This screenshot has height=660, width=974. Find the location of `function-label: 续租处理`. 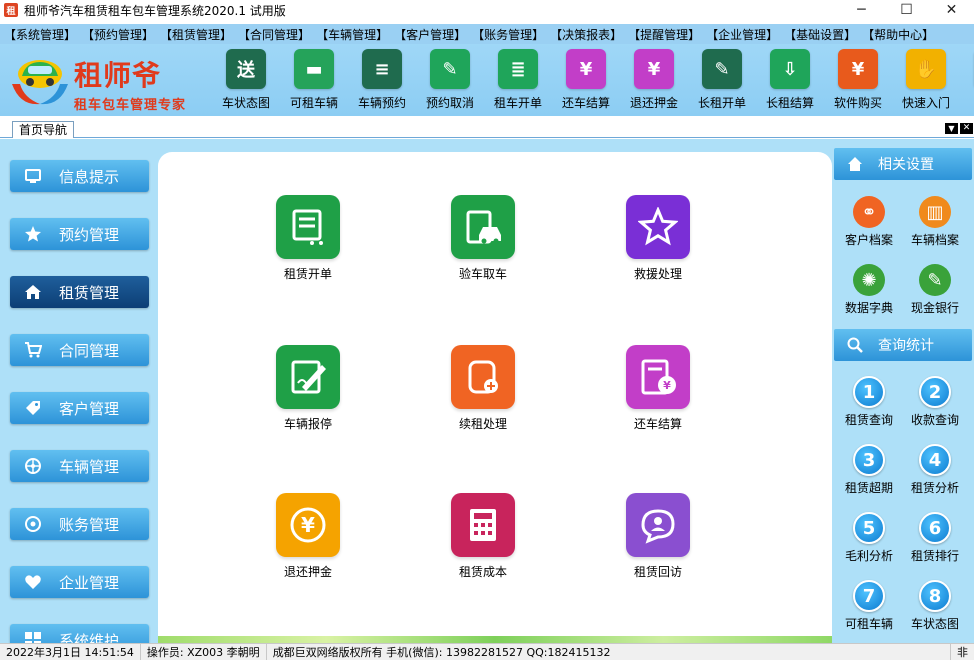

function-label: 续租处理 is located at coordinates (482, 424).